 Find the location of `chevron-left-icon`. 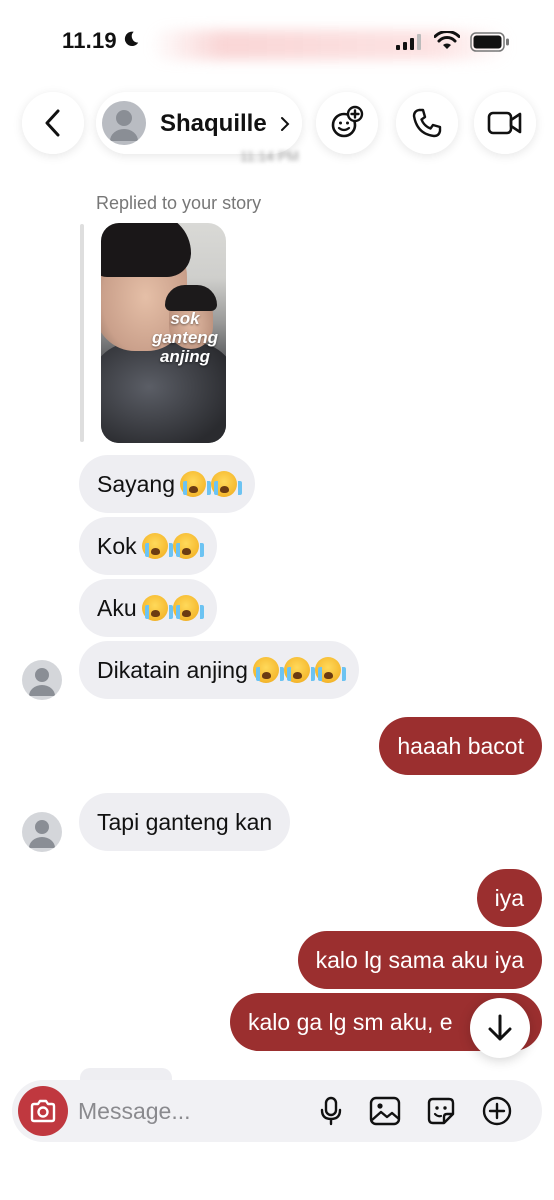

chevron-left-icon is located at coordinates (52, 123).